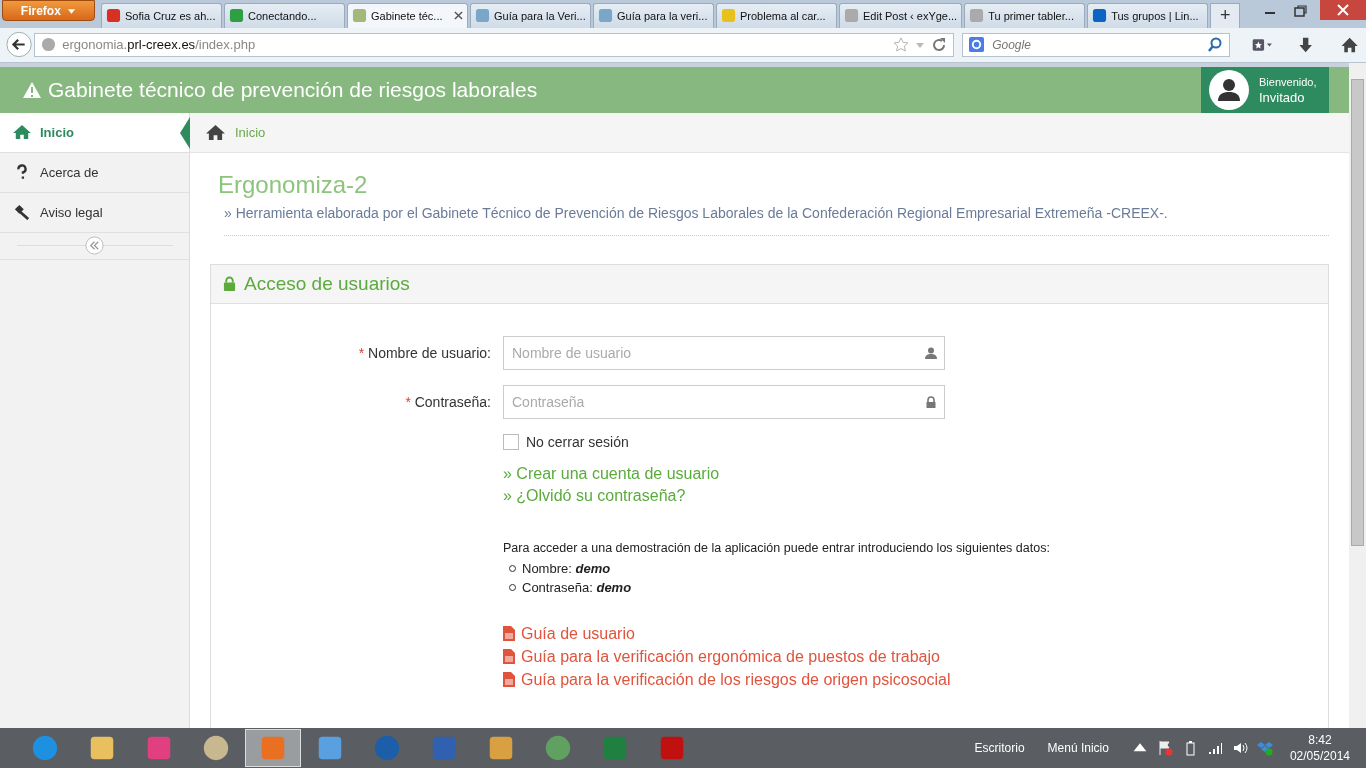  What do you see at coordinates (577, 441) in the screenshot?
I see `checkbox-label: No cerrar sesión` at bounding box center [577, 441].